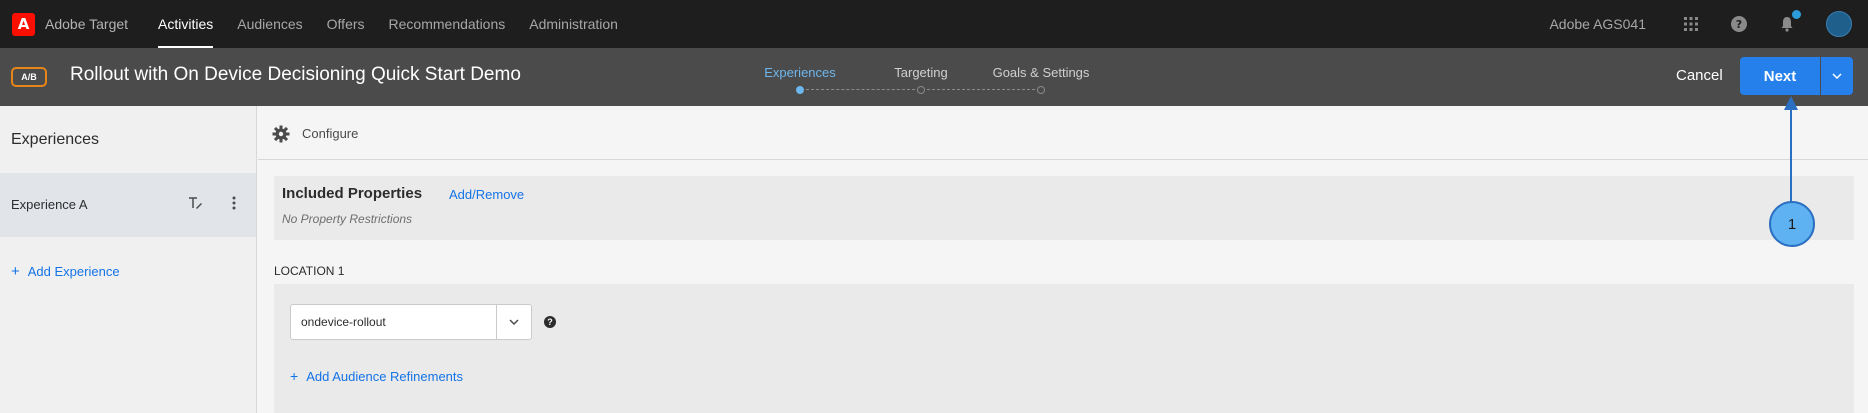 This screenshot has width=1868, height=413. What do you see at coordinates (234, 203) in the screenshot?
I see `more-options-icon` at bounding box center [234, 203].